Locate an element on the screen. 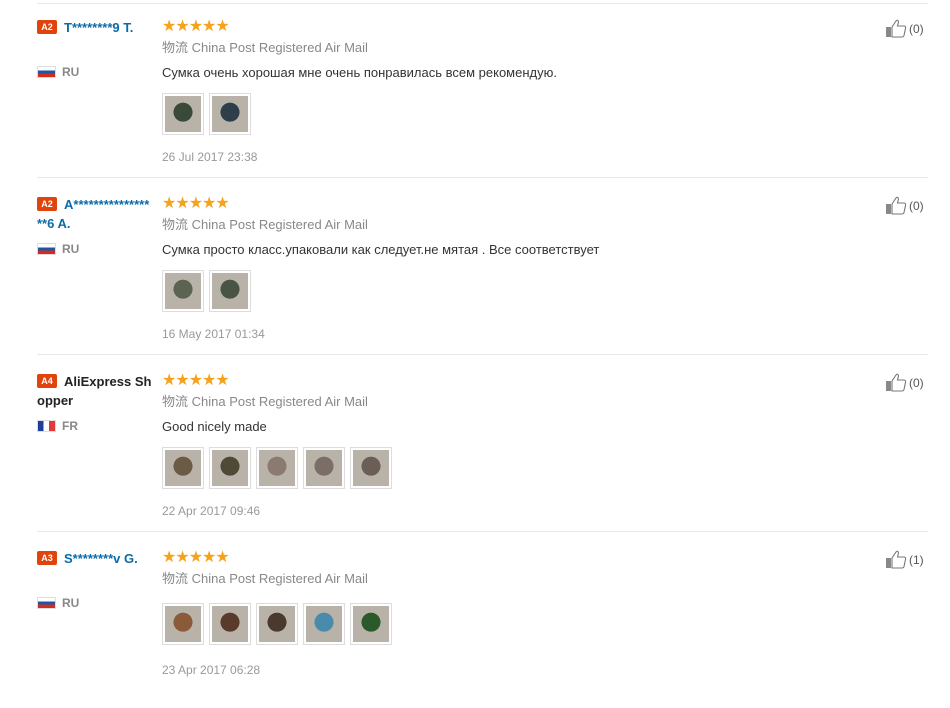 This screenshot has width=950, height=708. reviewer-info: A2 T********9 T. RU is located at coordinates (94, 49).